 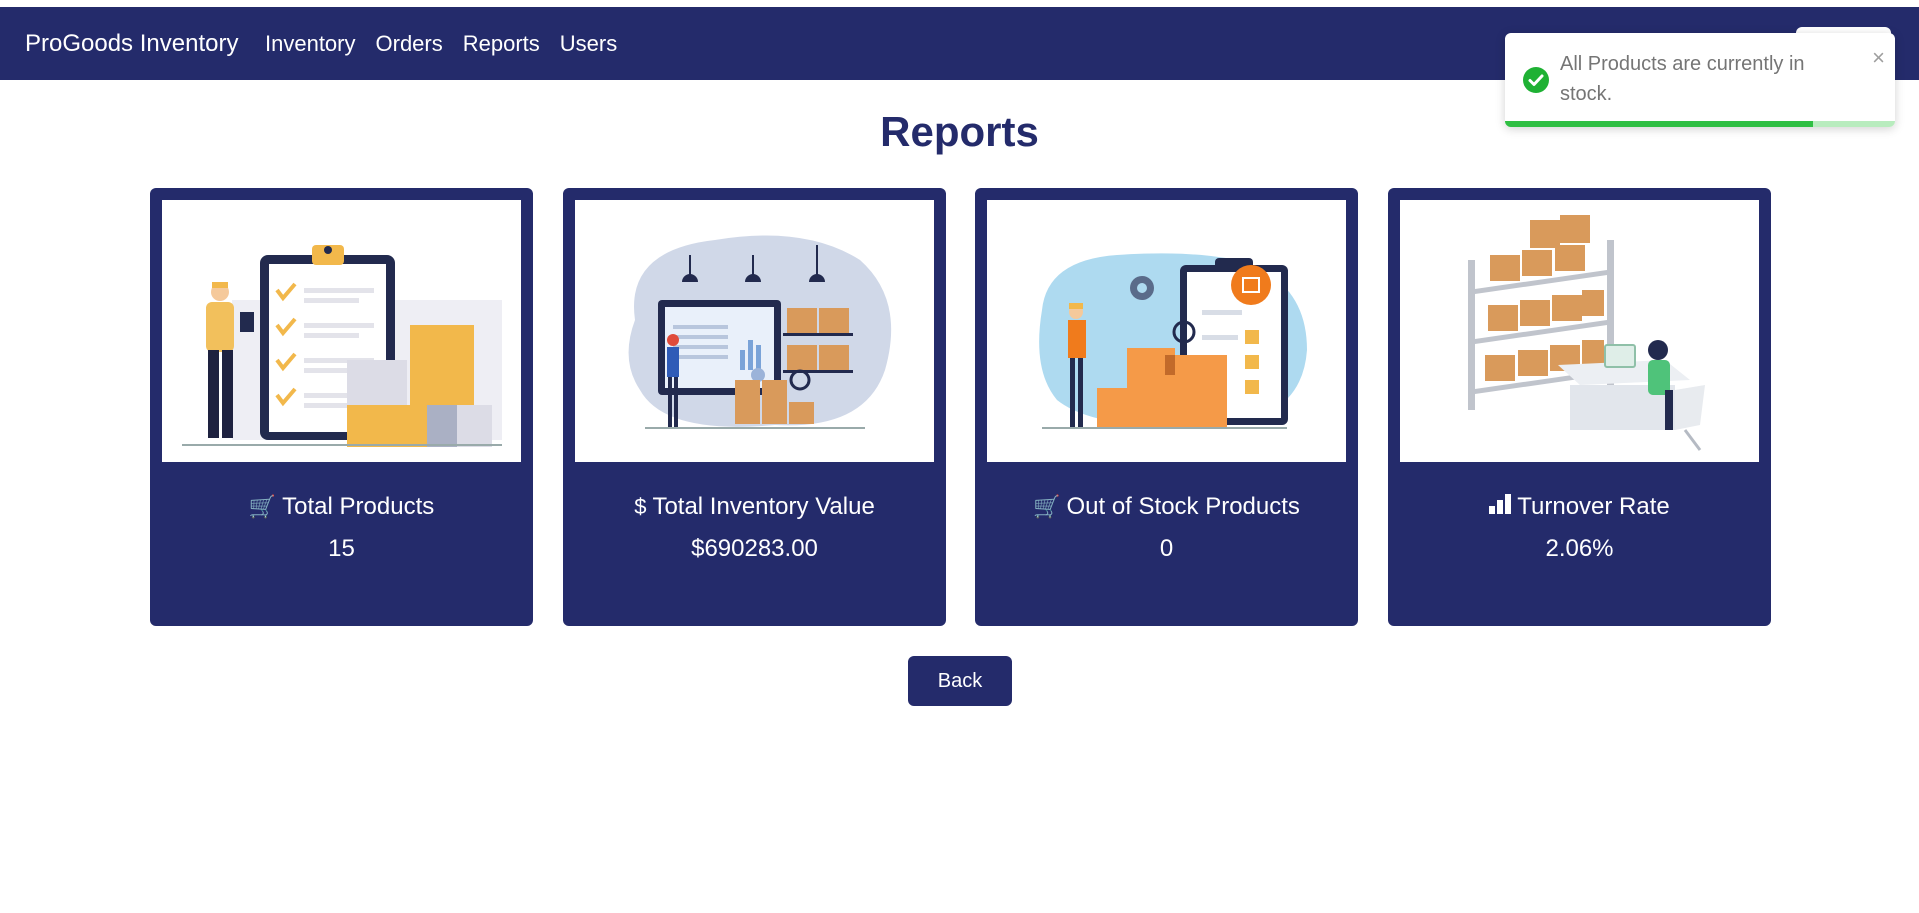 I want to click on card-turnover-rate: Turnover Rate 2.06%, so click(x=1579, y=407).